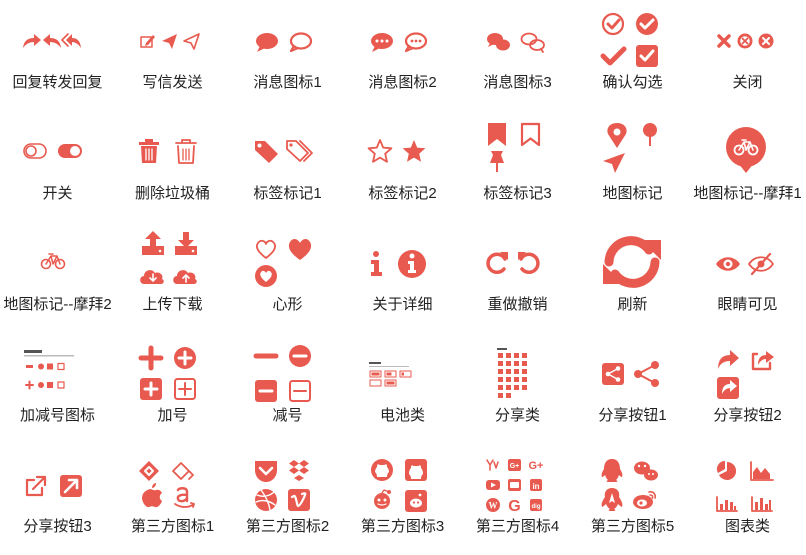 The height and width of the screenshot is (555, 806). What do you see at coordinates (287, 499) in the screenshot?
I see `tile-third-party-2: 第三方图标2` at bounding box center [287, 499].